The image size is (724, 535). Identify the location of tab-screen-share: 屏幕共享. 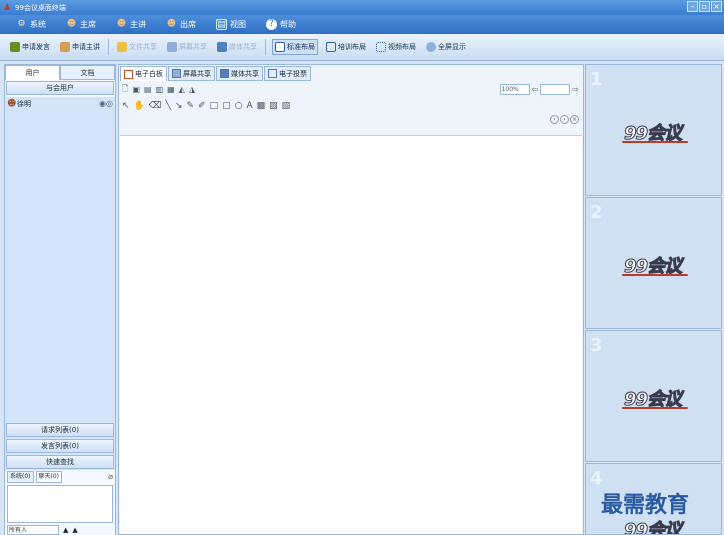
(191, 73).